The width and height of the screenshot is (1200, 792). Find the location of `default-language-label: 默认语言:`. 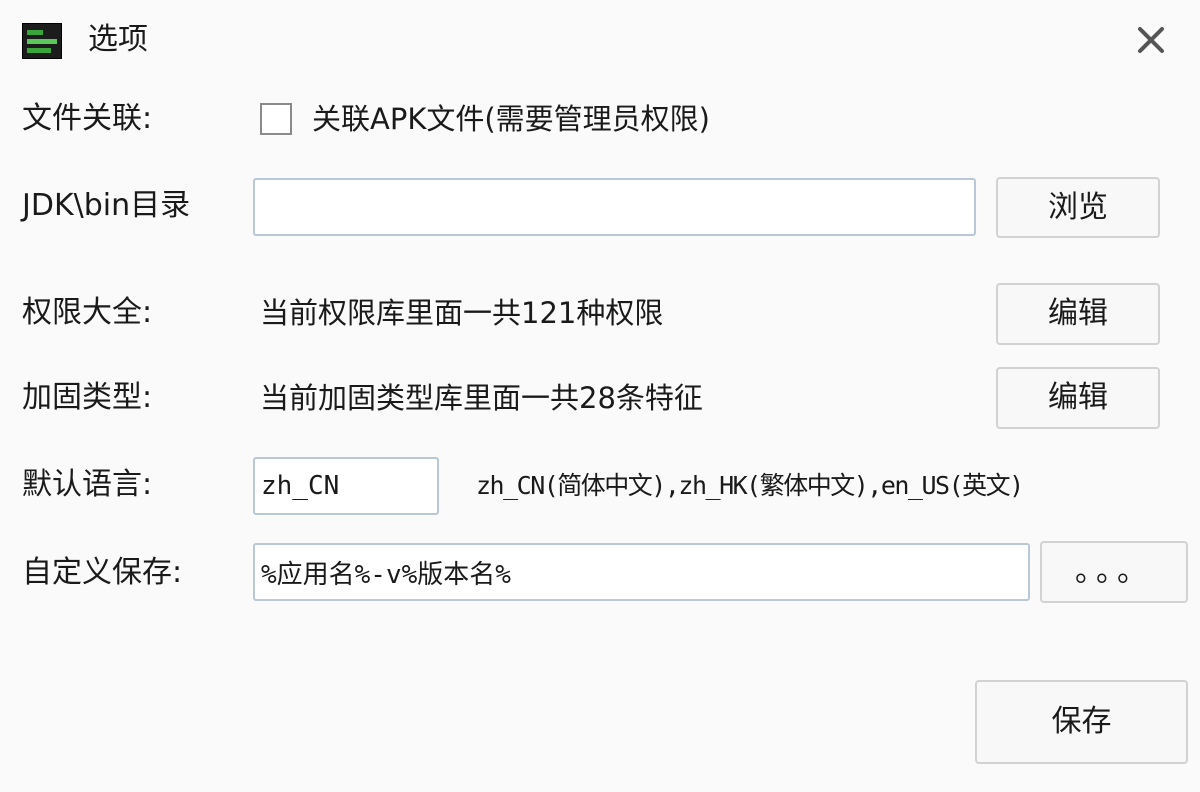

default-language-label: 默认语言: is located at coordinates (87, 484).